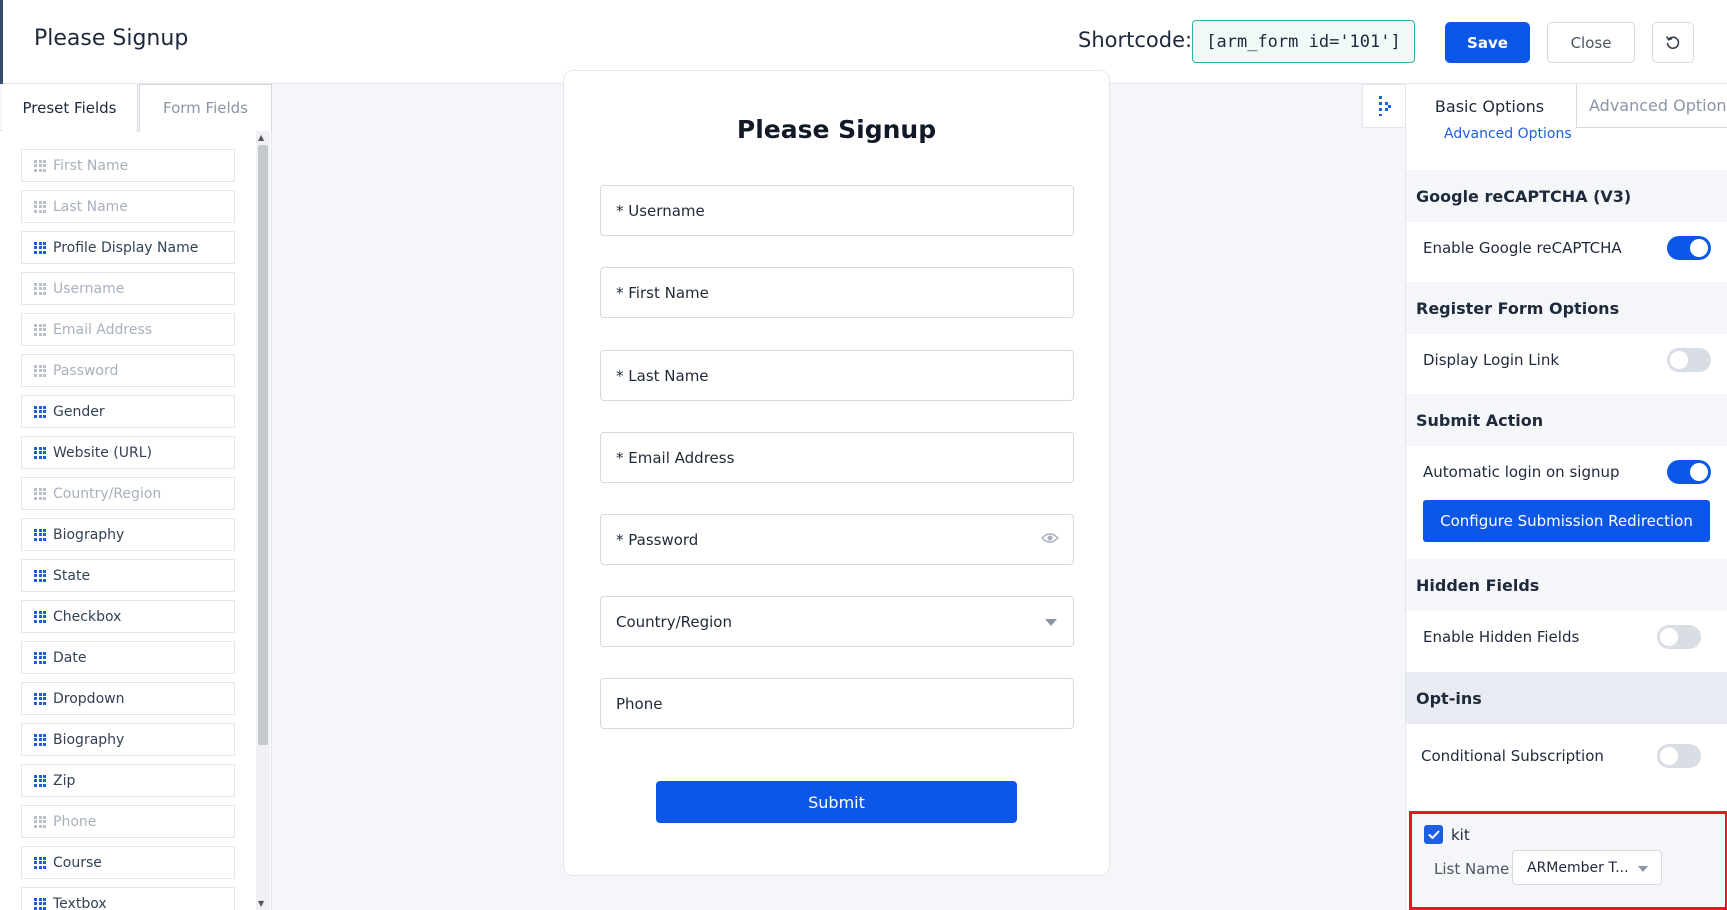 The width and height of the screenshot is (1727, 910). I want to click on shortcode-field: [arm_form id='101'], so click(1303, 41).